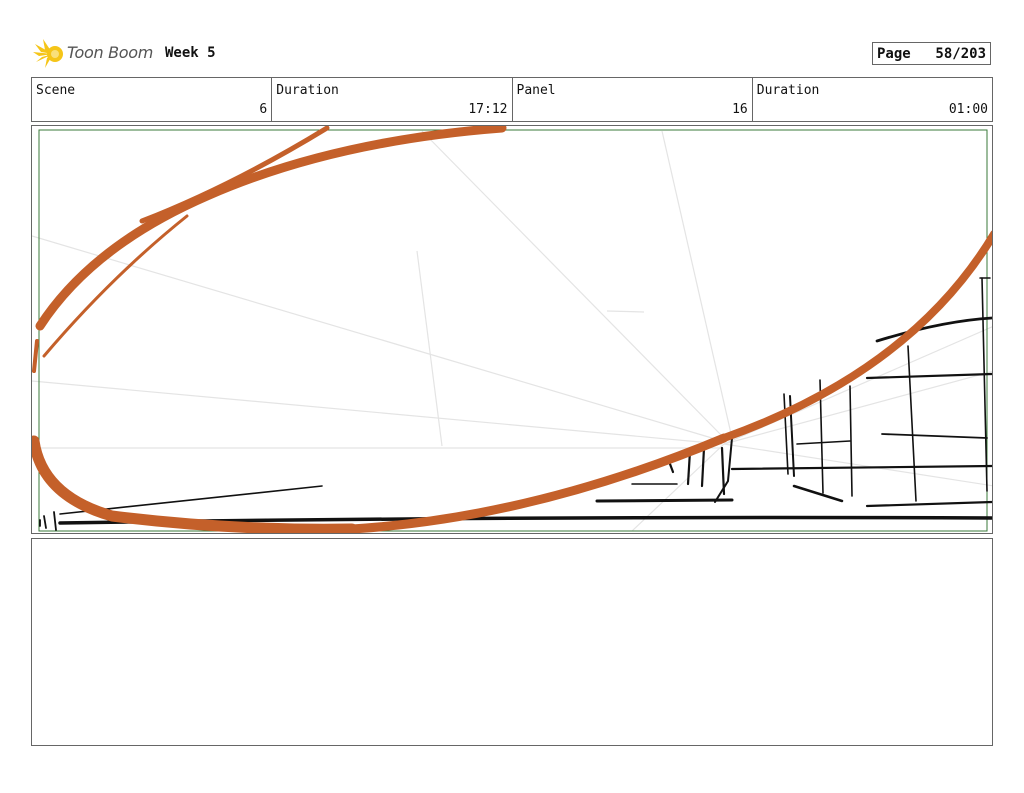 The width and height of the screenshot is (1024, 793). What do you see at coordinates (536, 90) in the screenshot?
I see `panel-label: Panel` at bounding box center [536, 90].